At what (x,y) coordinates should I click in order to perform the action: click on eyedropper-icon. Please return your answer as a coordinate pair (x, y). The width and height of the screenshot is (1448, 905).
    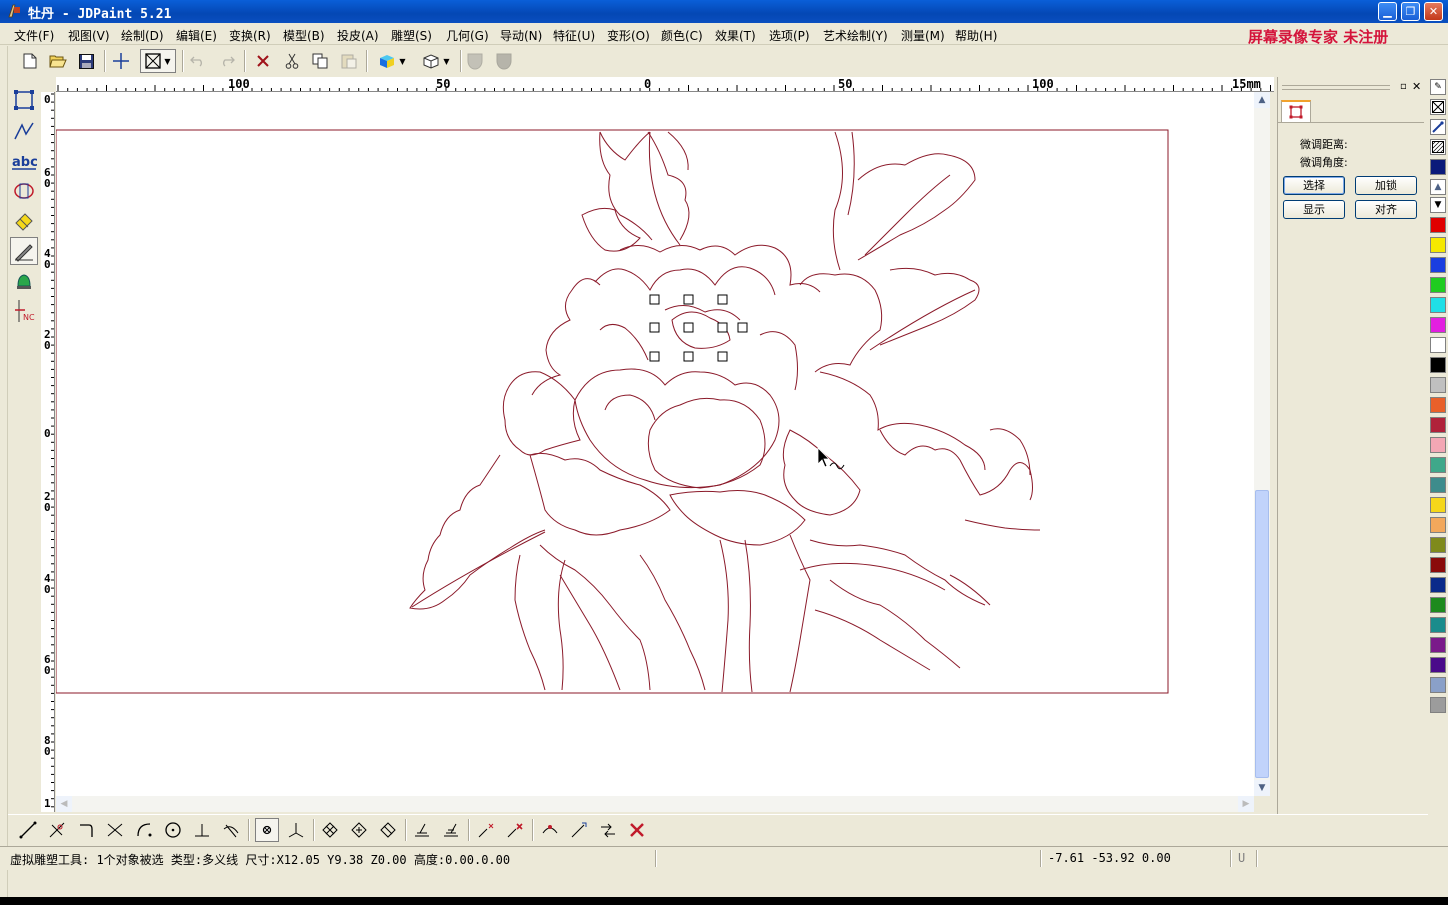
    Looking at the image, I should click on (1438, 127).